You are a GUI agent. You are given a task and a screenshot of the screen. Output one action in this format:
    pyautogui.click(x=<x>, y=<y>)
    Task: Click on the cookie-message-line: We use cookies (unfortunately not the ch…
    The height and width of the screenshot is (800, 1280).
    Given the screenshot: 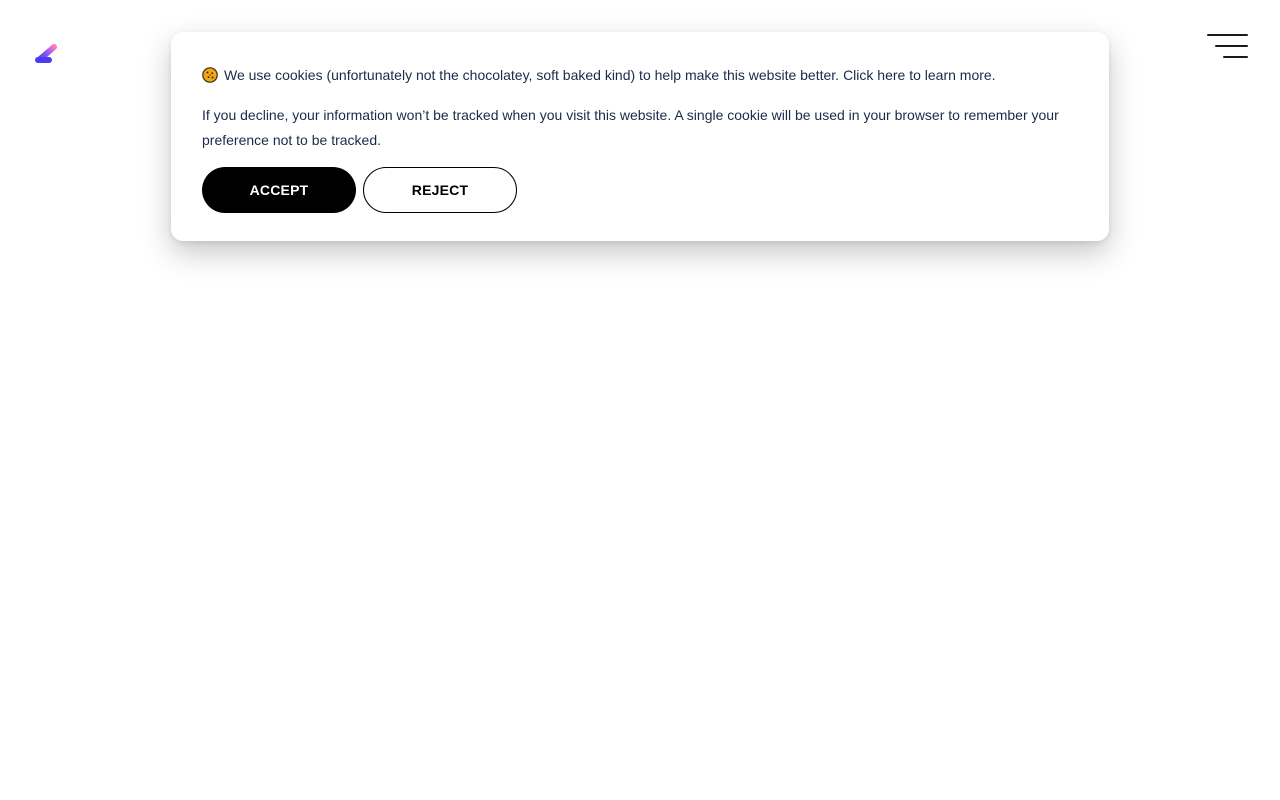 What is the action you would take?
    pyautogui.click(x=640, y=75)
    